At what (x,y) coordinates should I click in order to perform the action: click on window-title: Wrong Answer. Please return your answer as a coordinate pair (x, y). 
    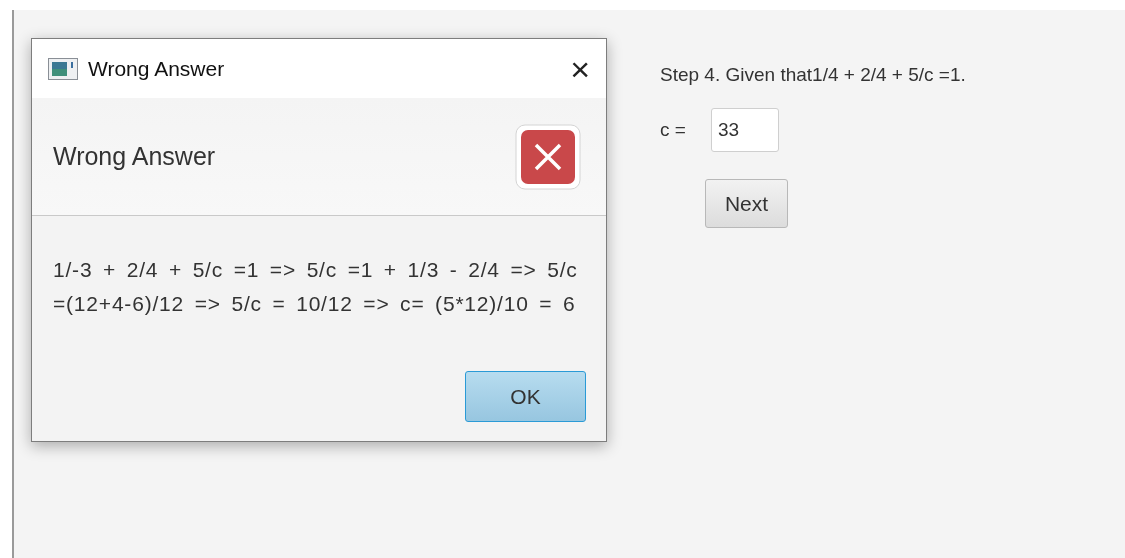
    Looking at the image, I should click on (157, 68).